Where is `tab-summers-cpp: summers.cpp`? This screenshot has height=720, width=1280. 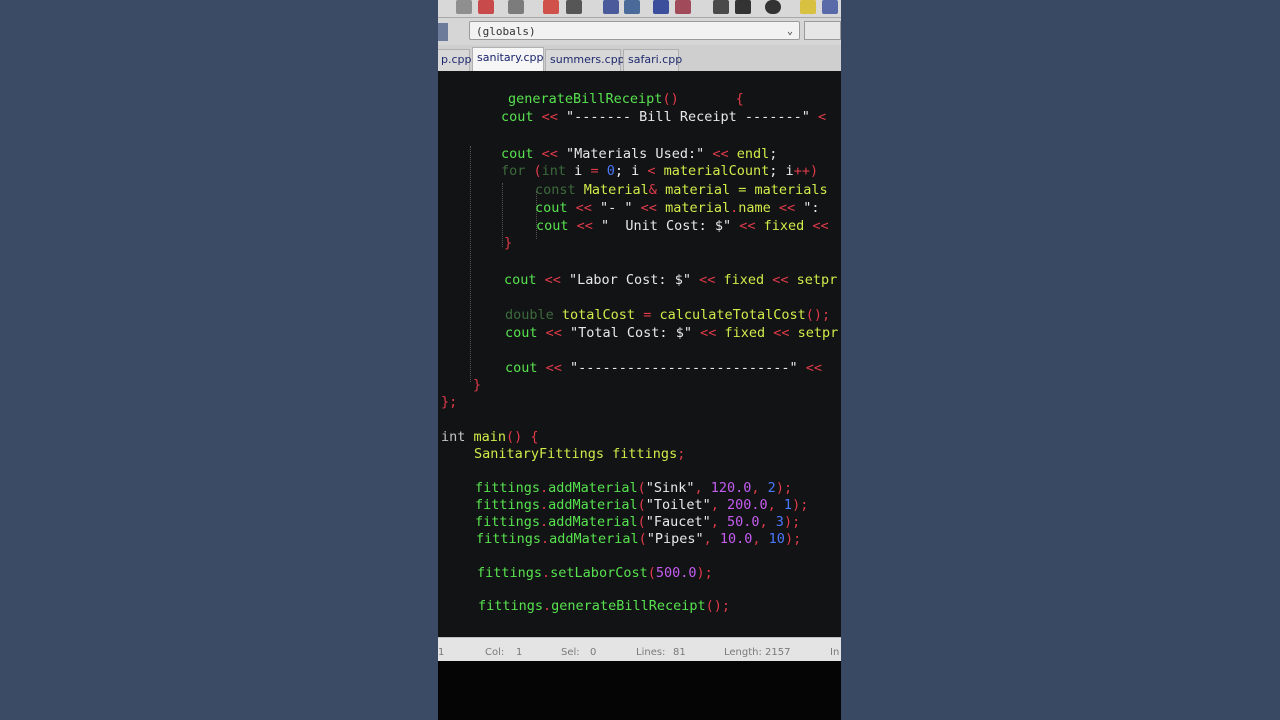
tab-summers-cpp: summers.cpp is located at coordinates (585, 60).